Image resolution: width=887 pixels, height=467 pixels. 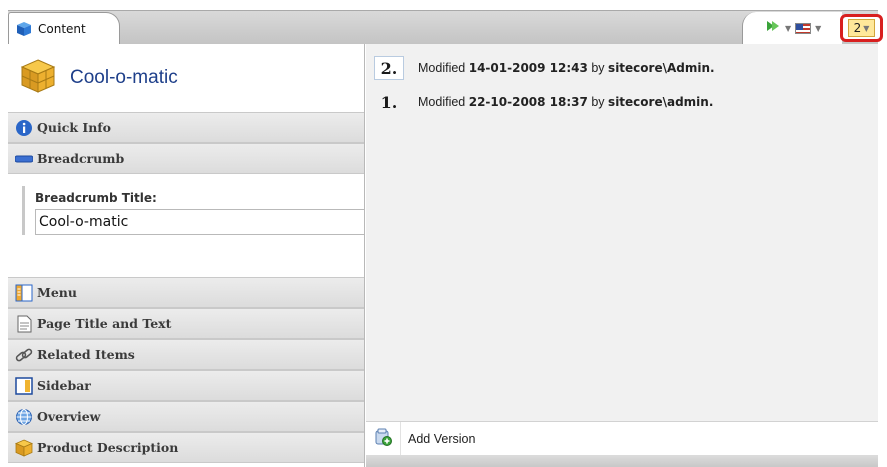 I want to click on section-menu: Menu, so click(x=186, y=292).